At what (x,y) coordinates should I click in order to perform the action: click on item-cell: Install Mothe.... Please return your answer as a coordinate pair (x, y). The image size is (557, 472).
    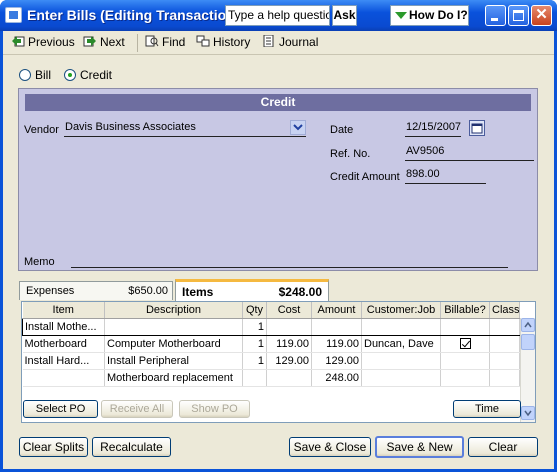
    Looking at the image, I should click on (63, 326).